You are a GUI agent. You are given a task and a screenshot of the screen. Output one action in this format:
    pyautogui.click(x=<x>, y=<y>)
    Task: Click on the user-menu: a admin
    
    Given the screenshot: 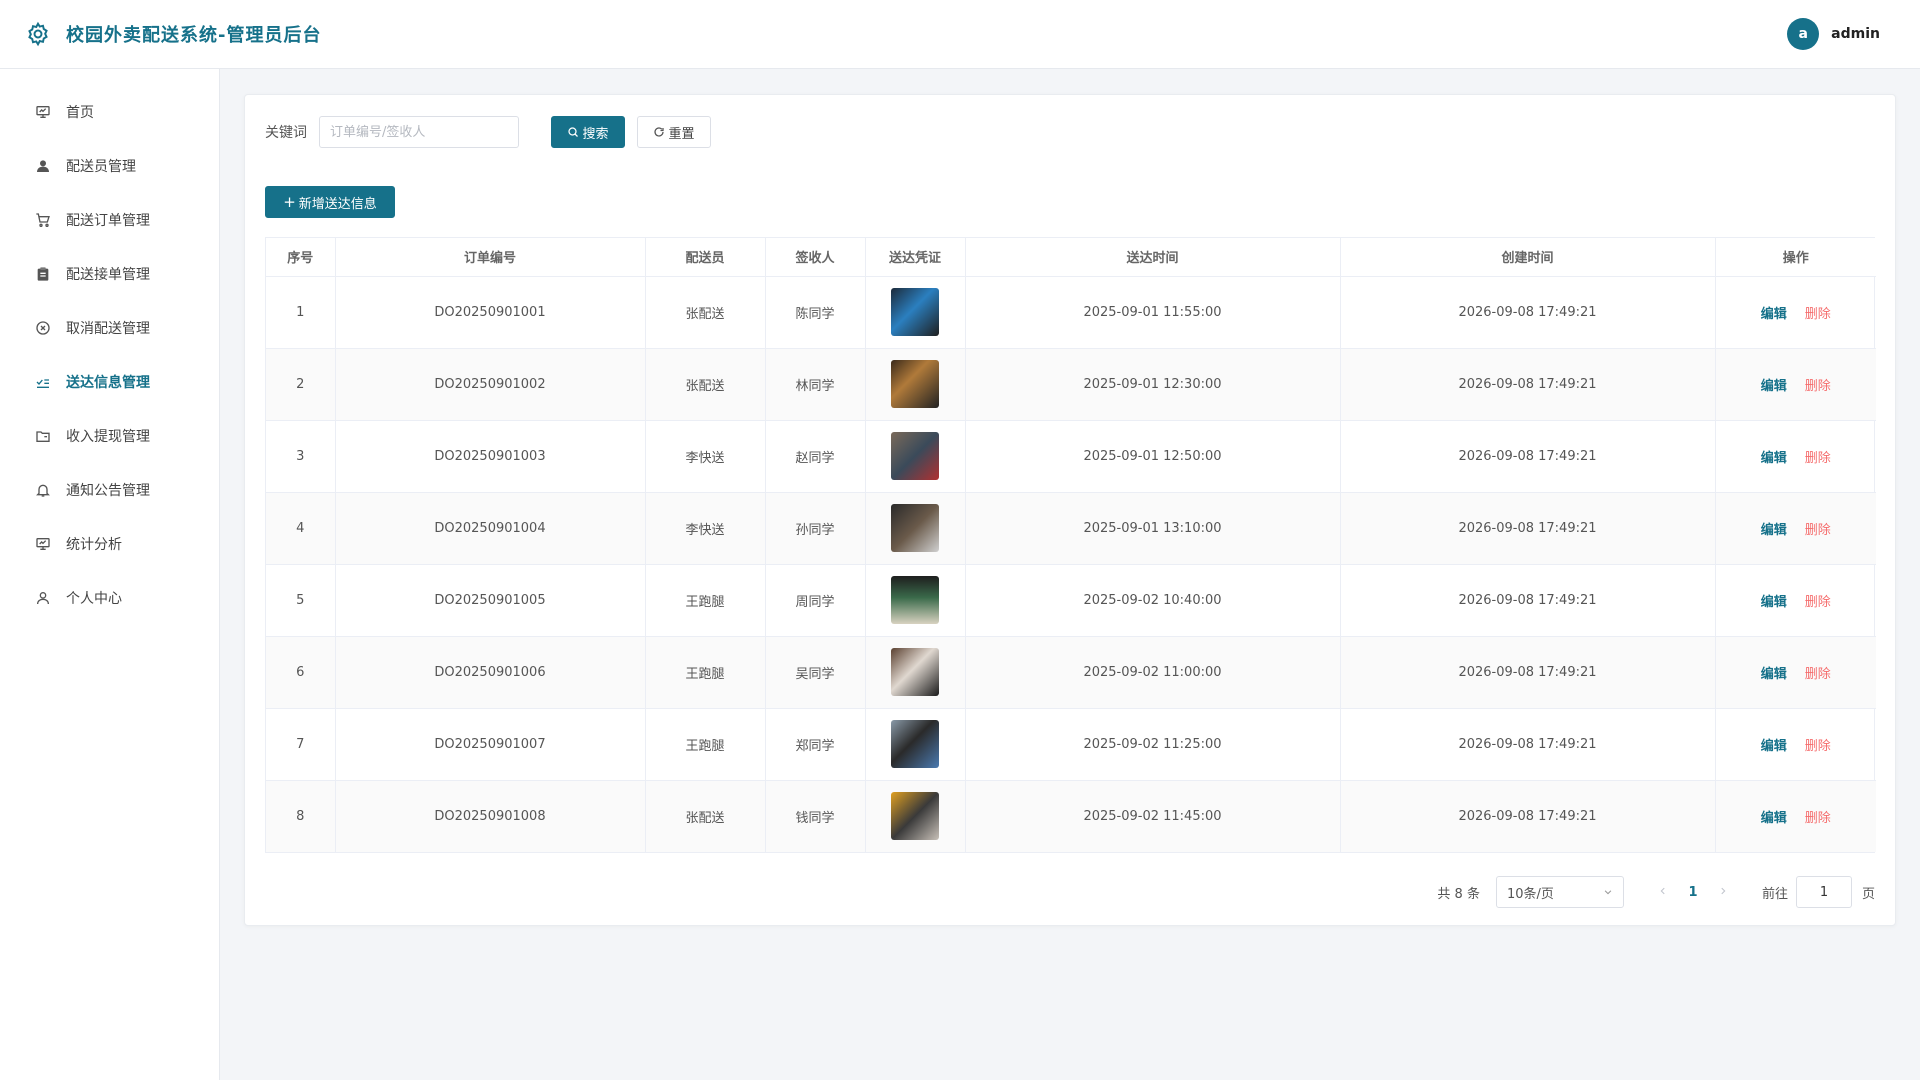 What is the action you would take?
    pyautogui.click(x=1833, y=34)
    